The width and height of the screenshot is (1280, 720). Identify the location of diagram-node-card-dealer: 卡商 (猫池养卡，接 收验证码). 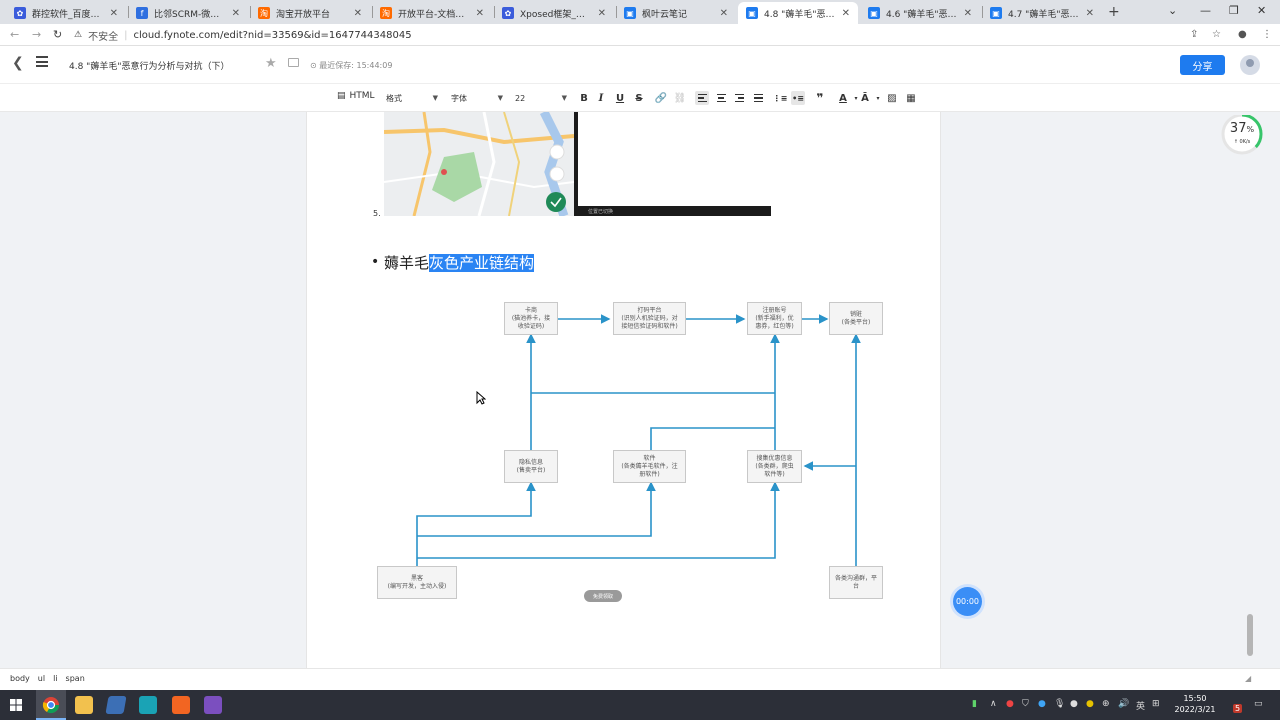
(531, 318).